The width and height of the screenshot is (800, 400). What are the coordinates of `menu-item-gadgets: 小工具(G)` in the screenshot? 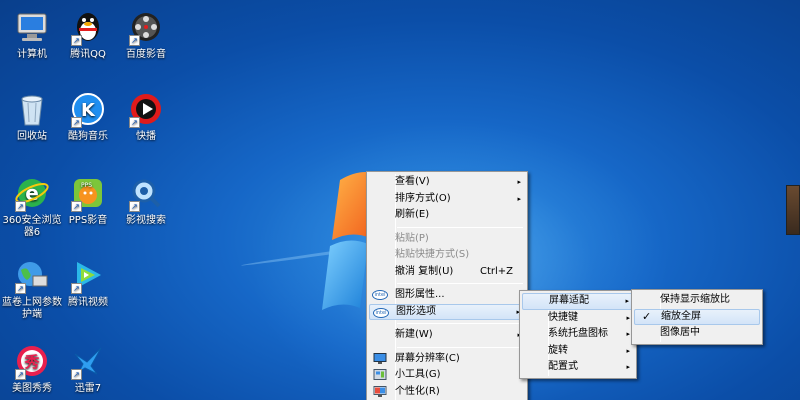 It's located at (447, 375).